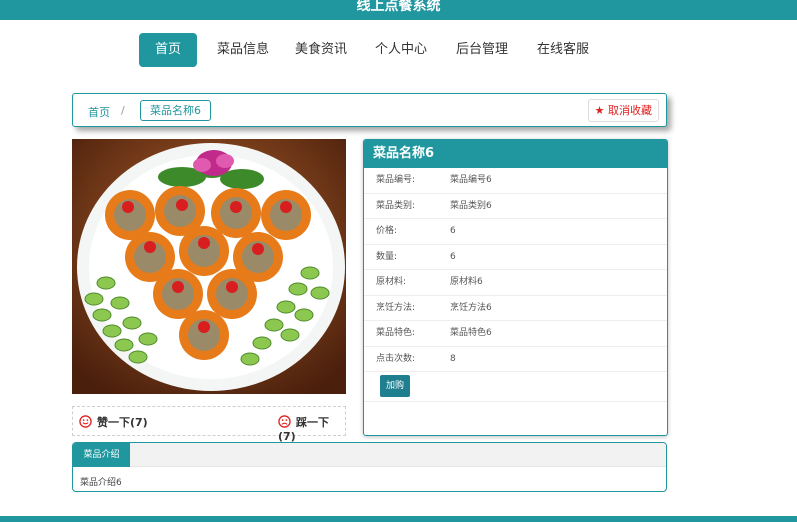 This screenshot has width=797, height=522. What do you see at coordinates (515, 387) in the screenshot?
I see `buy-row: 加购` at bounding box center [515, 387].